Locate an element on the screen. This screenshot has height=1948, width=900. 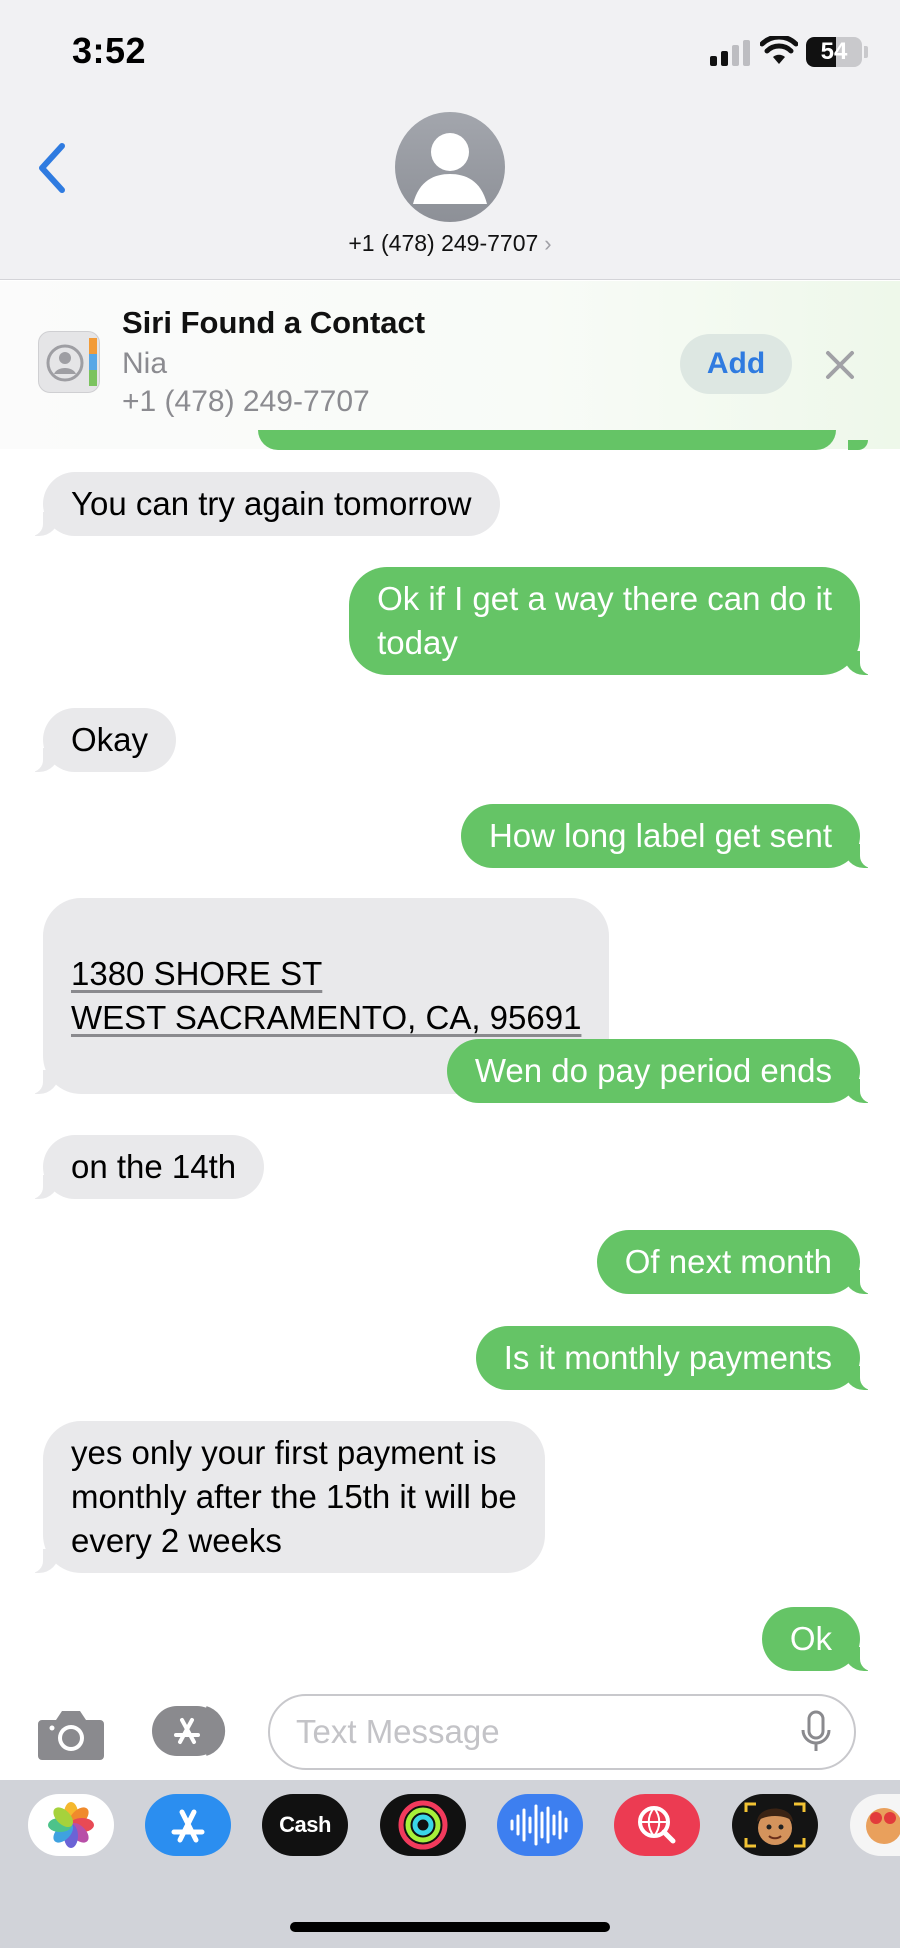
battery-percentage: 54 is located at coordinates (834, 51).